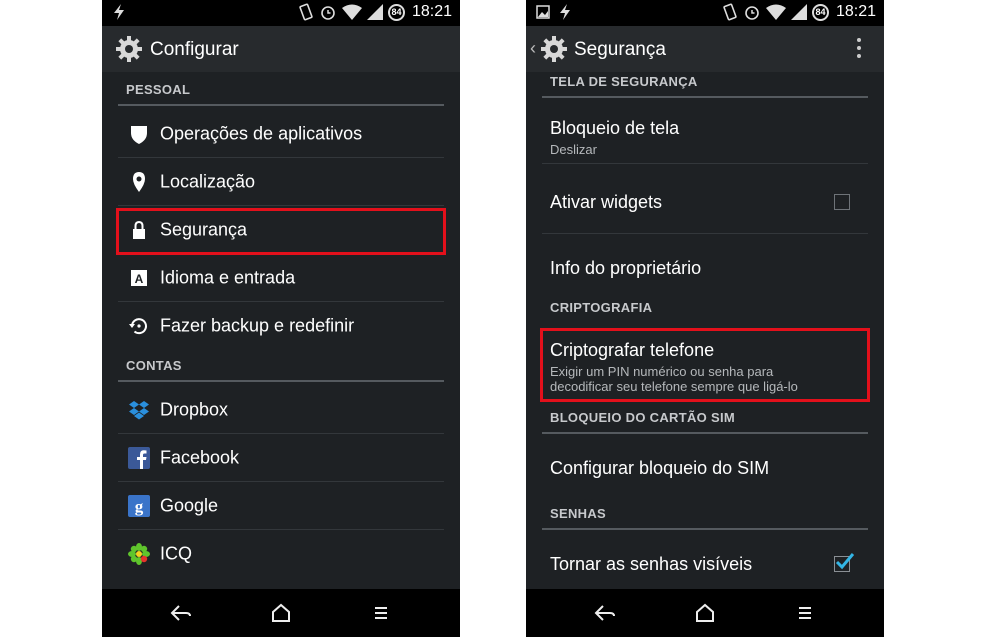 This screenshot has width=984, height=637. I want to click on settings-item-location: Localização, so click(281, 182).